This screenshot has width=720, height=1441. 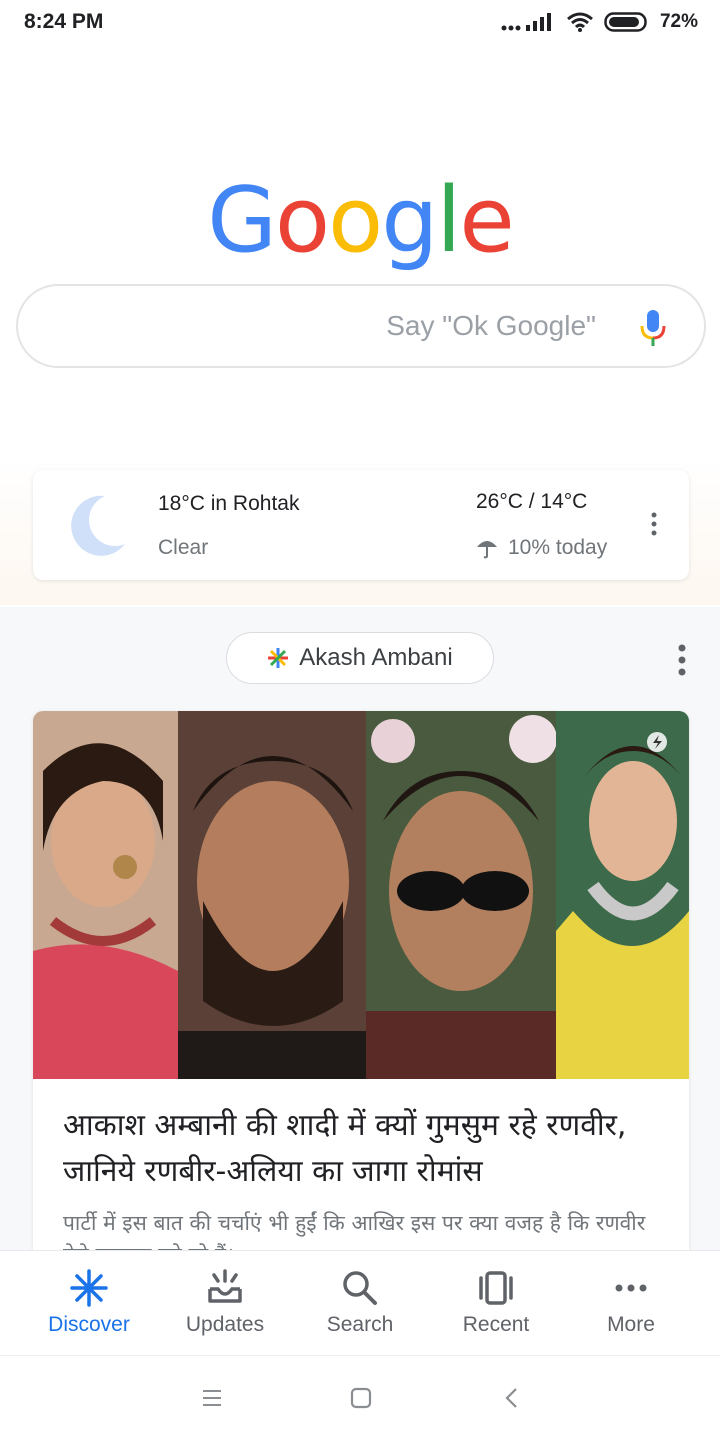 What do you see at coordinates (409, 220) in the screenshot?
I see `logo-letter: g` at bounding box center [409, 220].